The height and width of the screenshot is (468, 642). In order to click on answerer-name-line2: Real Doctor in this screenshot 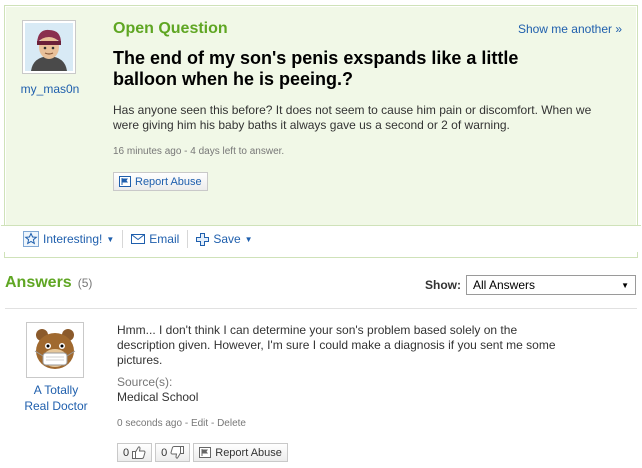, I will do `click(56, 406)`.